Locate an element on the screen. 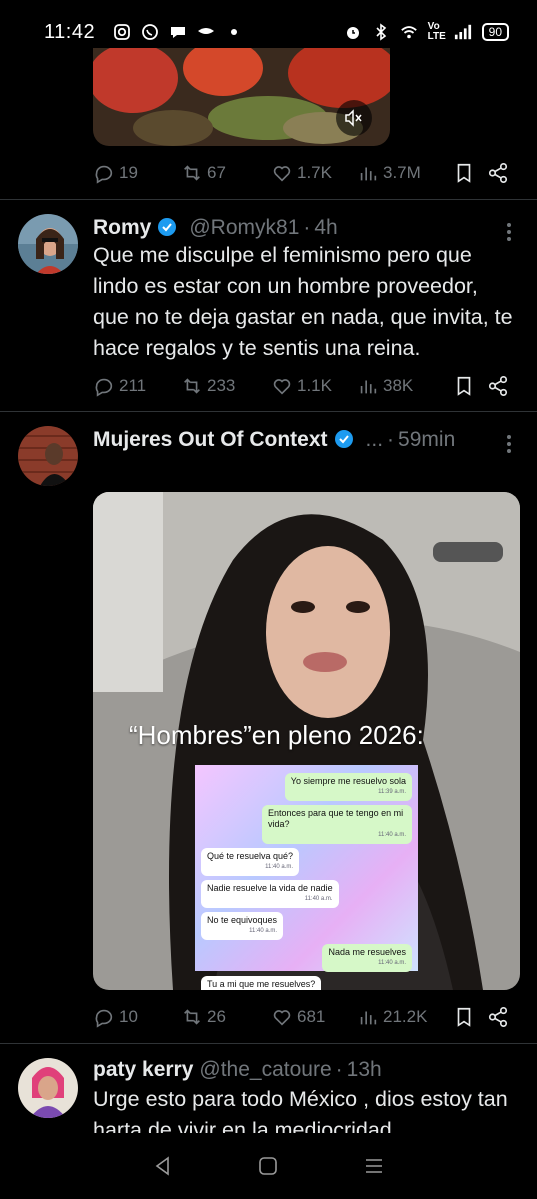 The height and width of the screenshot is (1199, 537). avatar-image is located at coordinates (48, 1088).